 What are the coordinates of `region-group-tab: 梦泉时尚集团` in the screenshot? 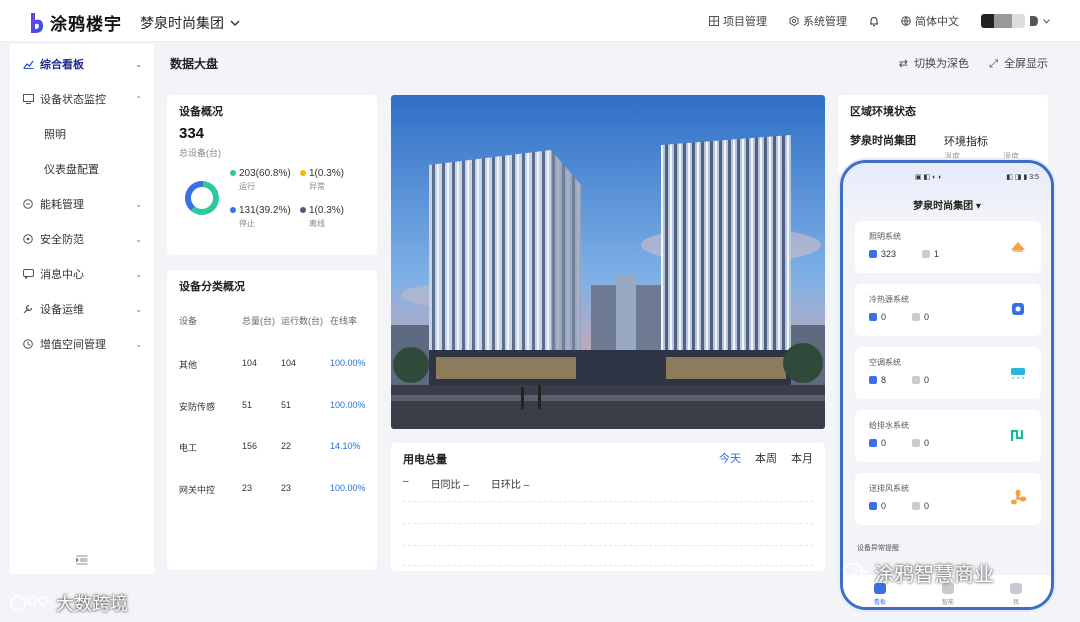 It's located at (883, 140).